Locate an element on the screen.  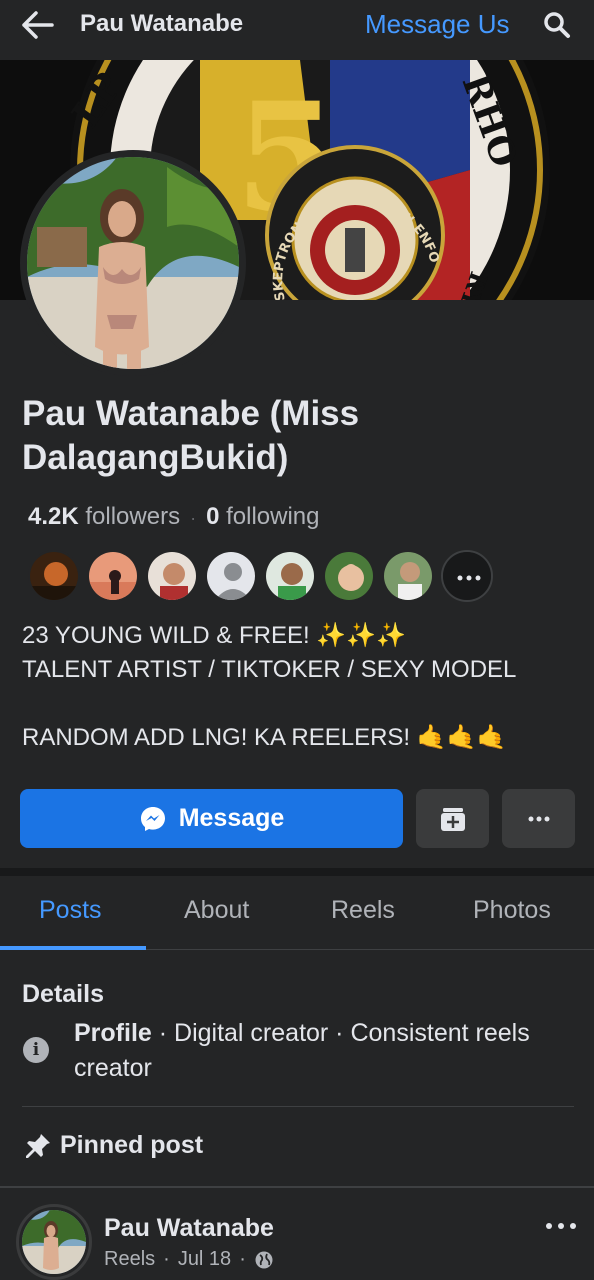
post-date: Jul 18 is located at coordinates (204, 1259).